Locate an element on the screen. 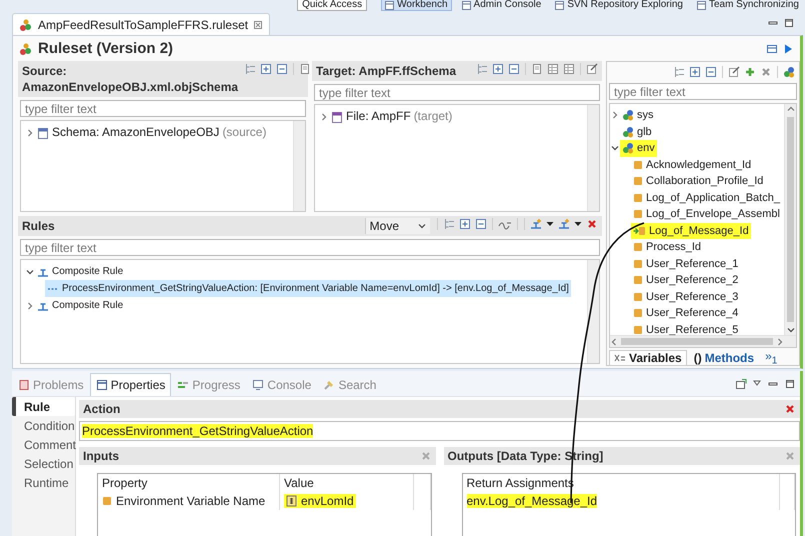 Image resolution: width=805 pixels, height=536 pixels. tree-item: glb is located at coordinates (637, 132).